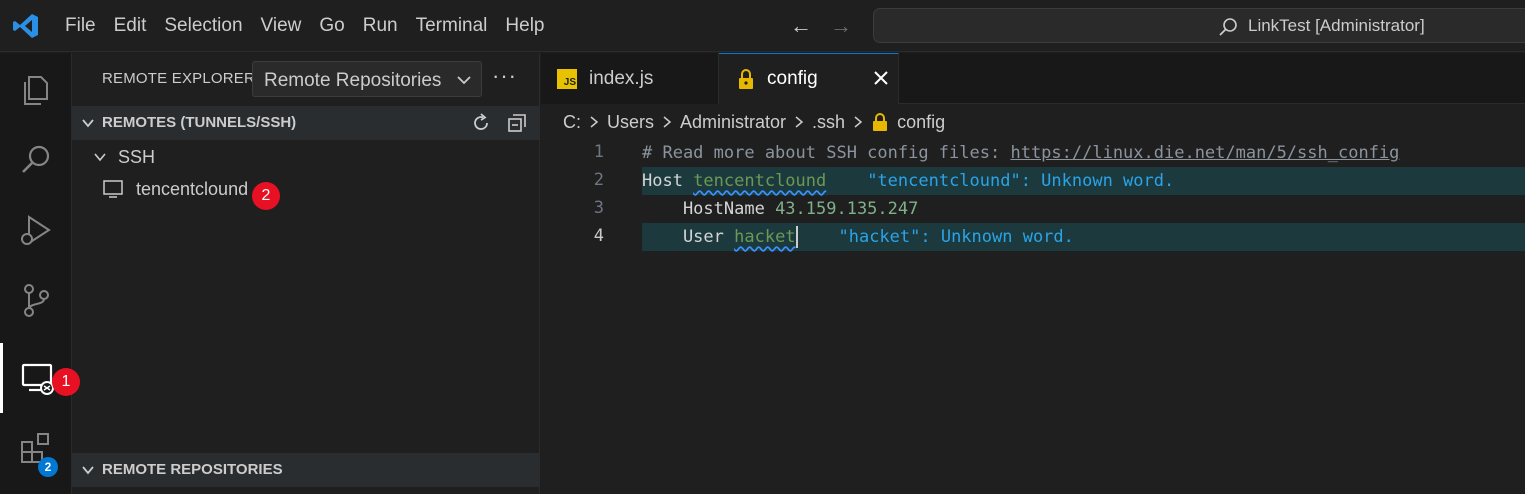  Describe the element at coordinates (709, 209) in the screenshot. I see `code-keyword: HostName` at that location.